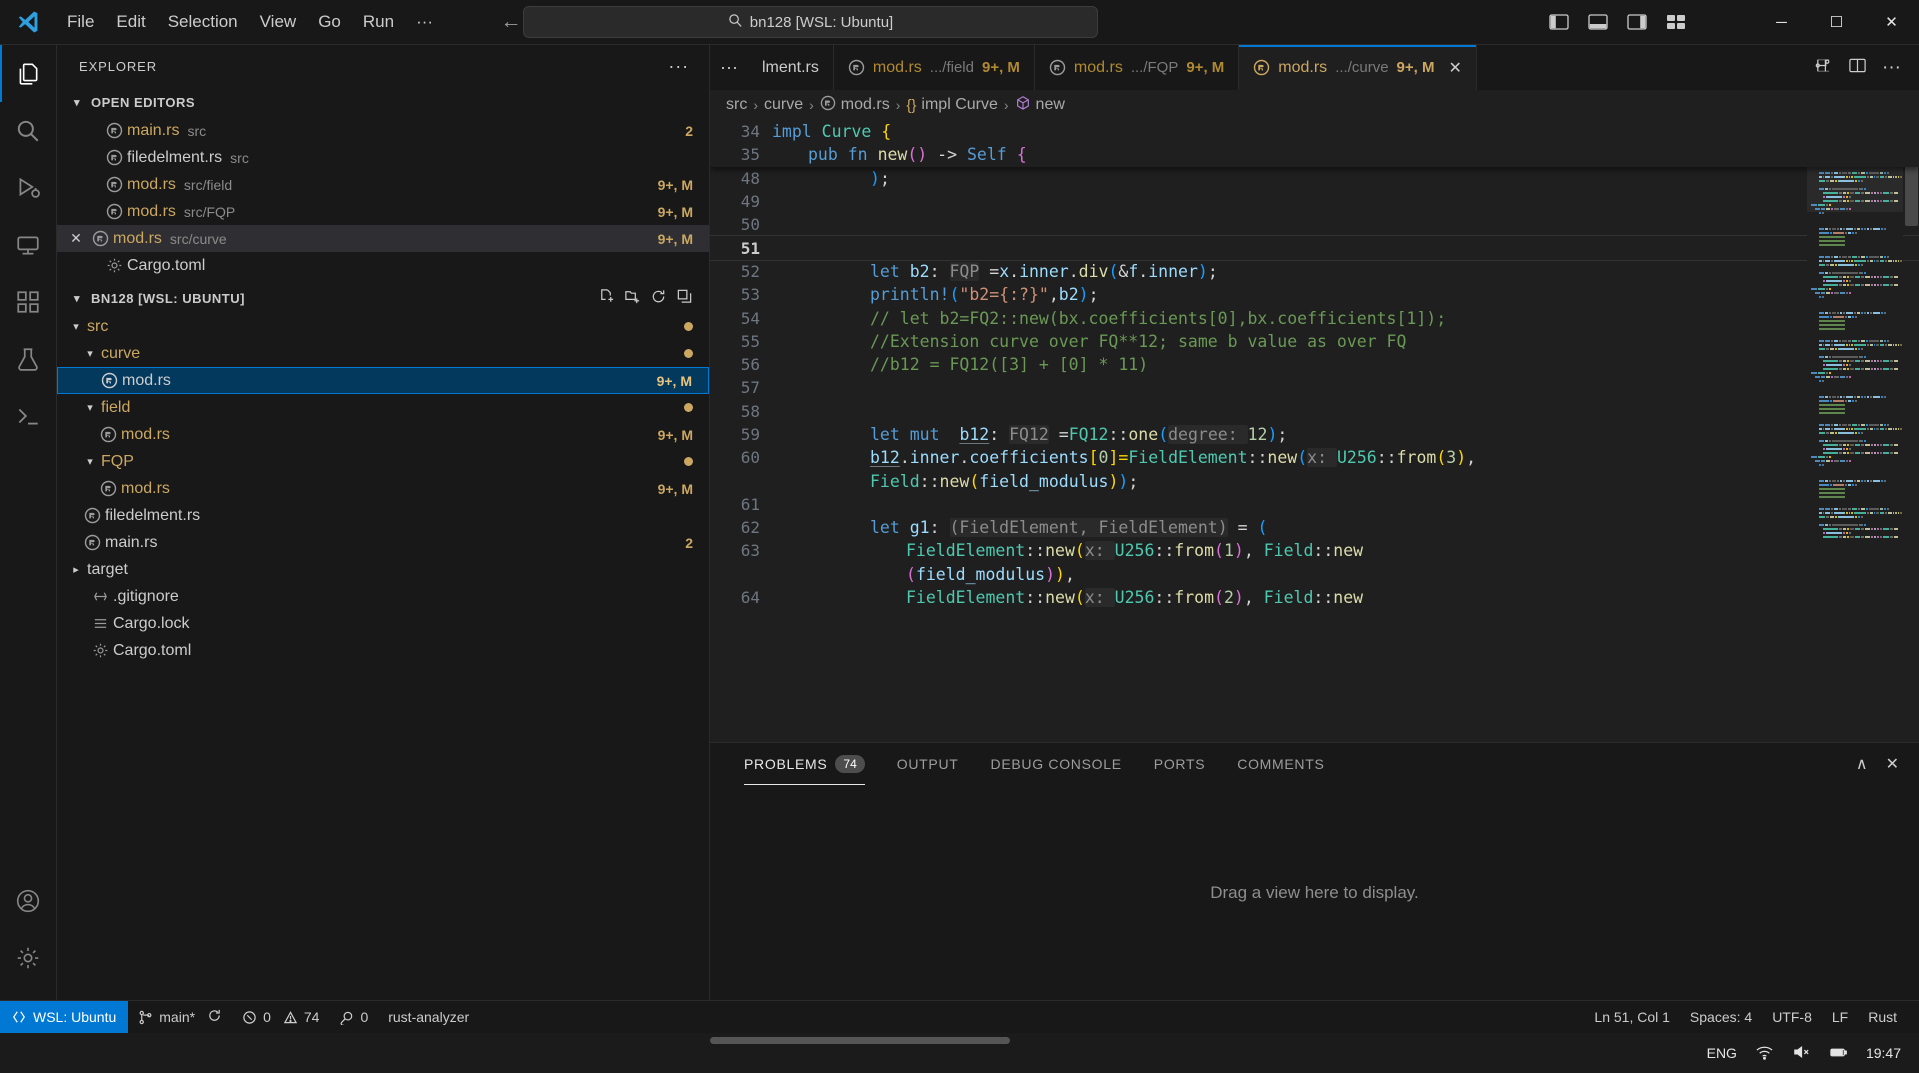 This screenshot has width=1919, height=1073. What do you see at coordinates (383, 184) in the screenshot?
I see `open-editor-item: mod.rs src/field 9+, M` at bounding box center [383, 184].